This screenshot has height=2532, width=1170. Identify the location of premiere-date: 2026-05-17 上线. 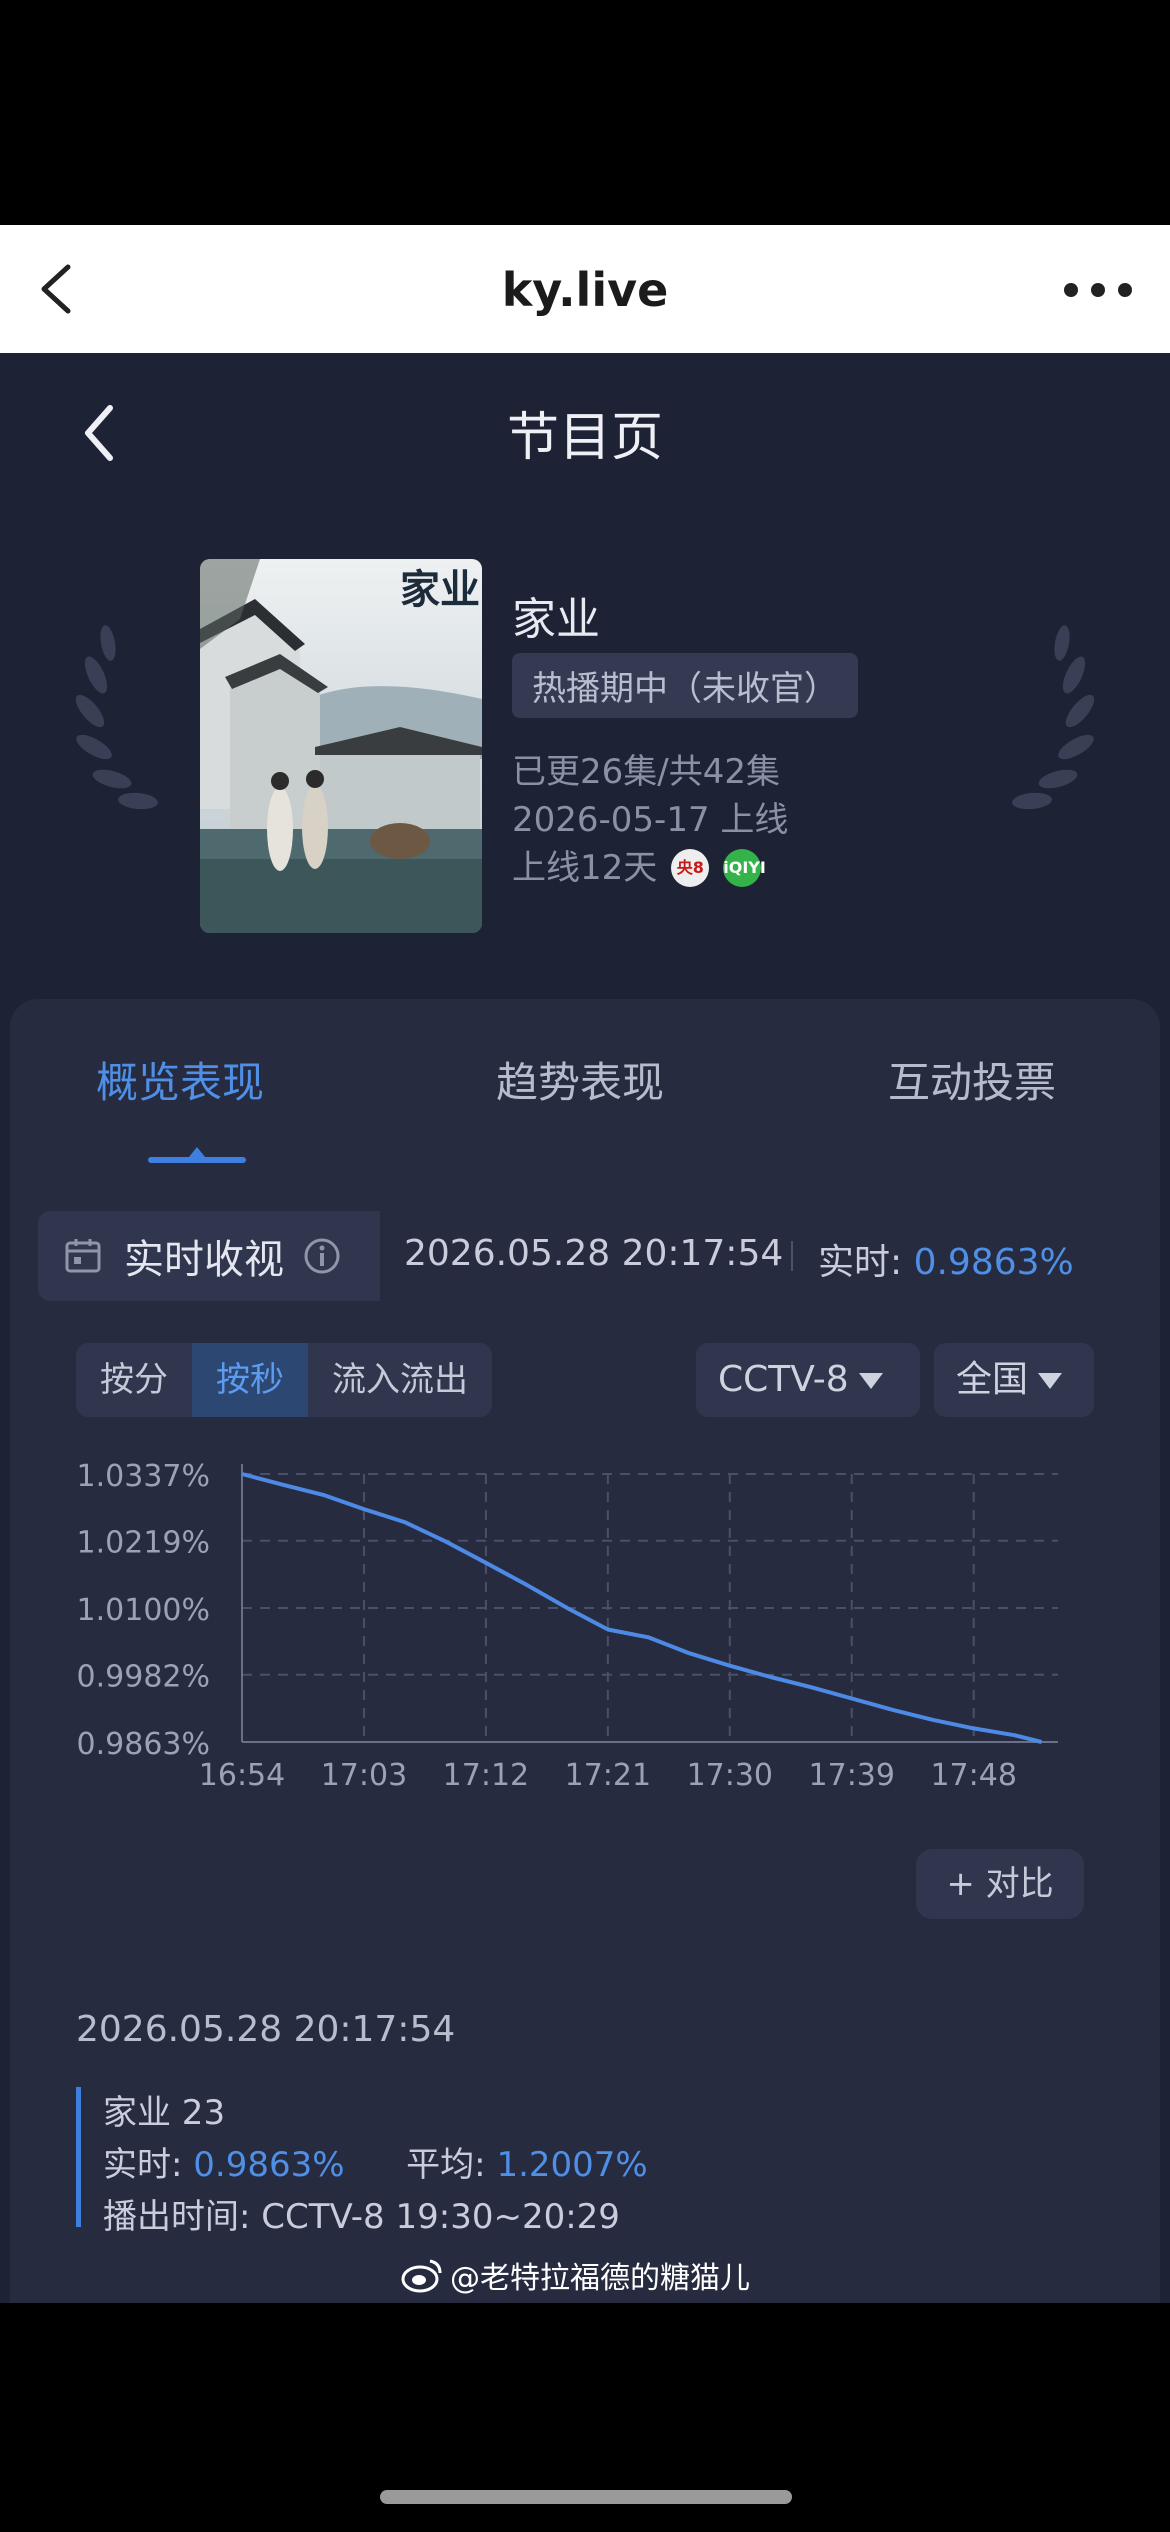
(650, 820).